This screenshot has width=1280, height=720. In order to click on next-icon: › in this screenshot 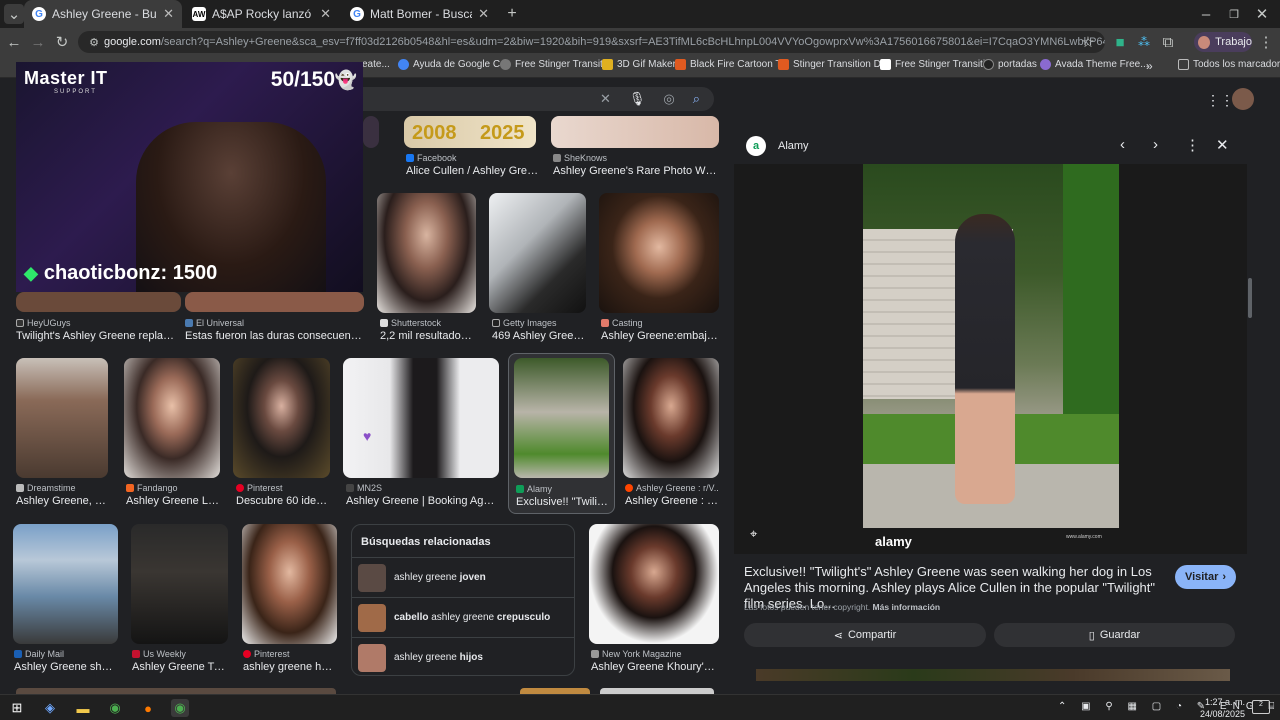, I will do `click(1155, 144)`.